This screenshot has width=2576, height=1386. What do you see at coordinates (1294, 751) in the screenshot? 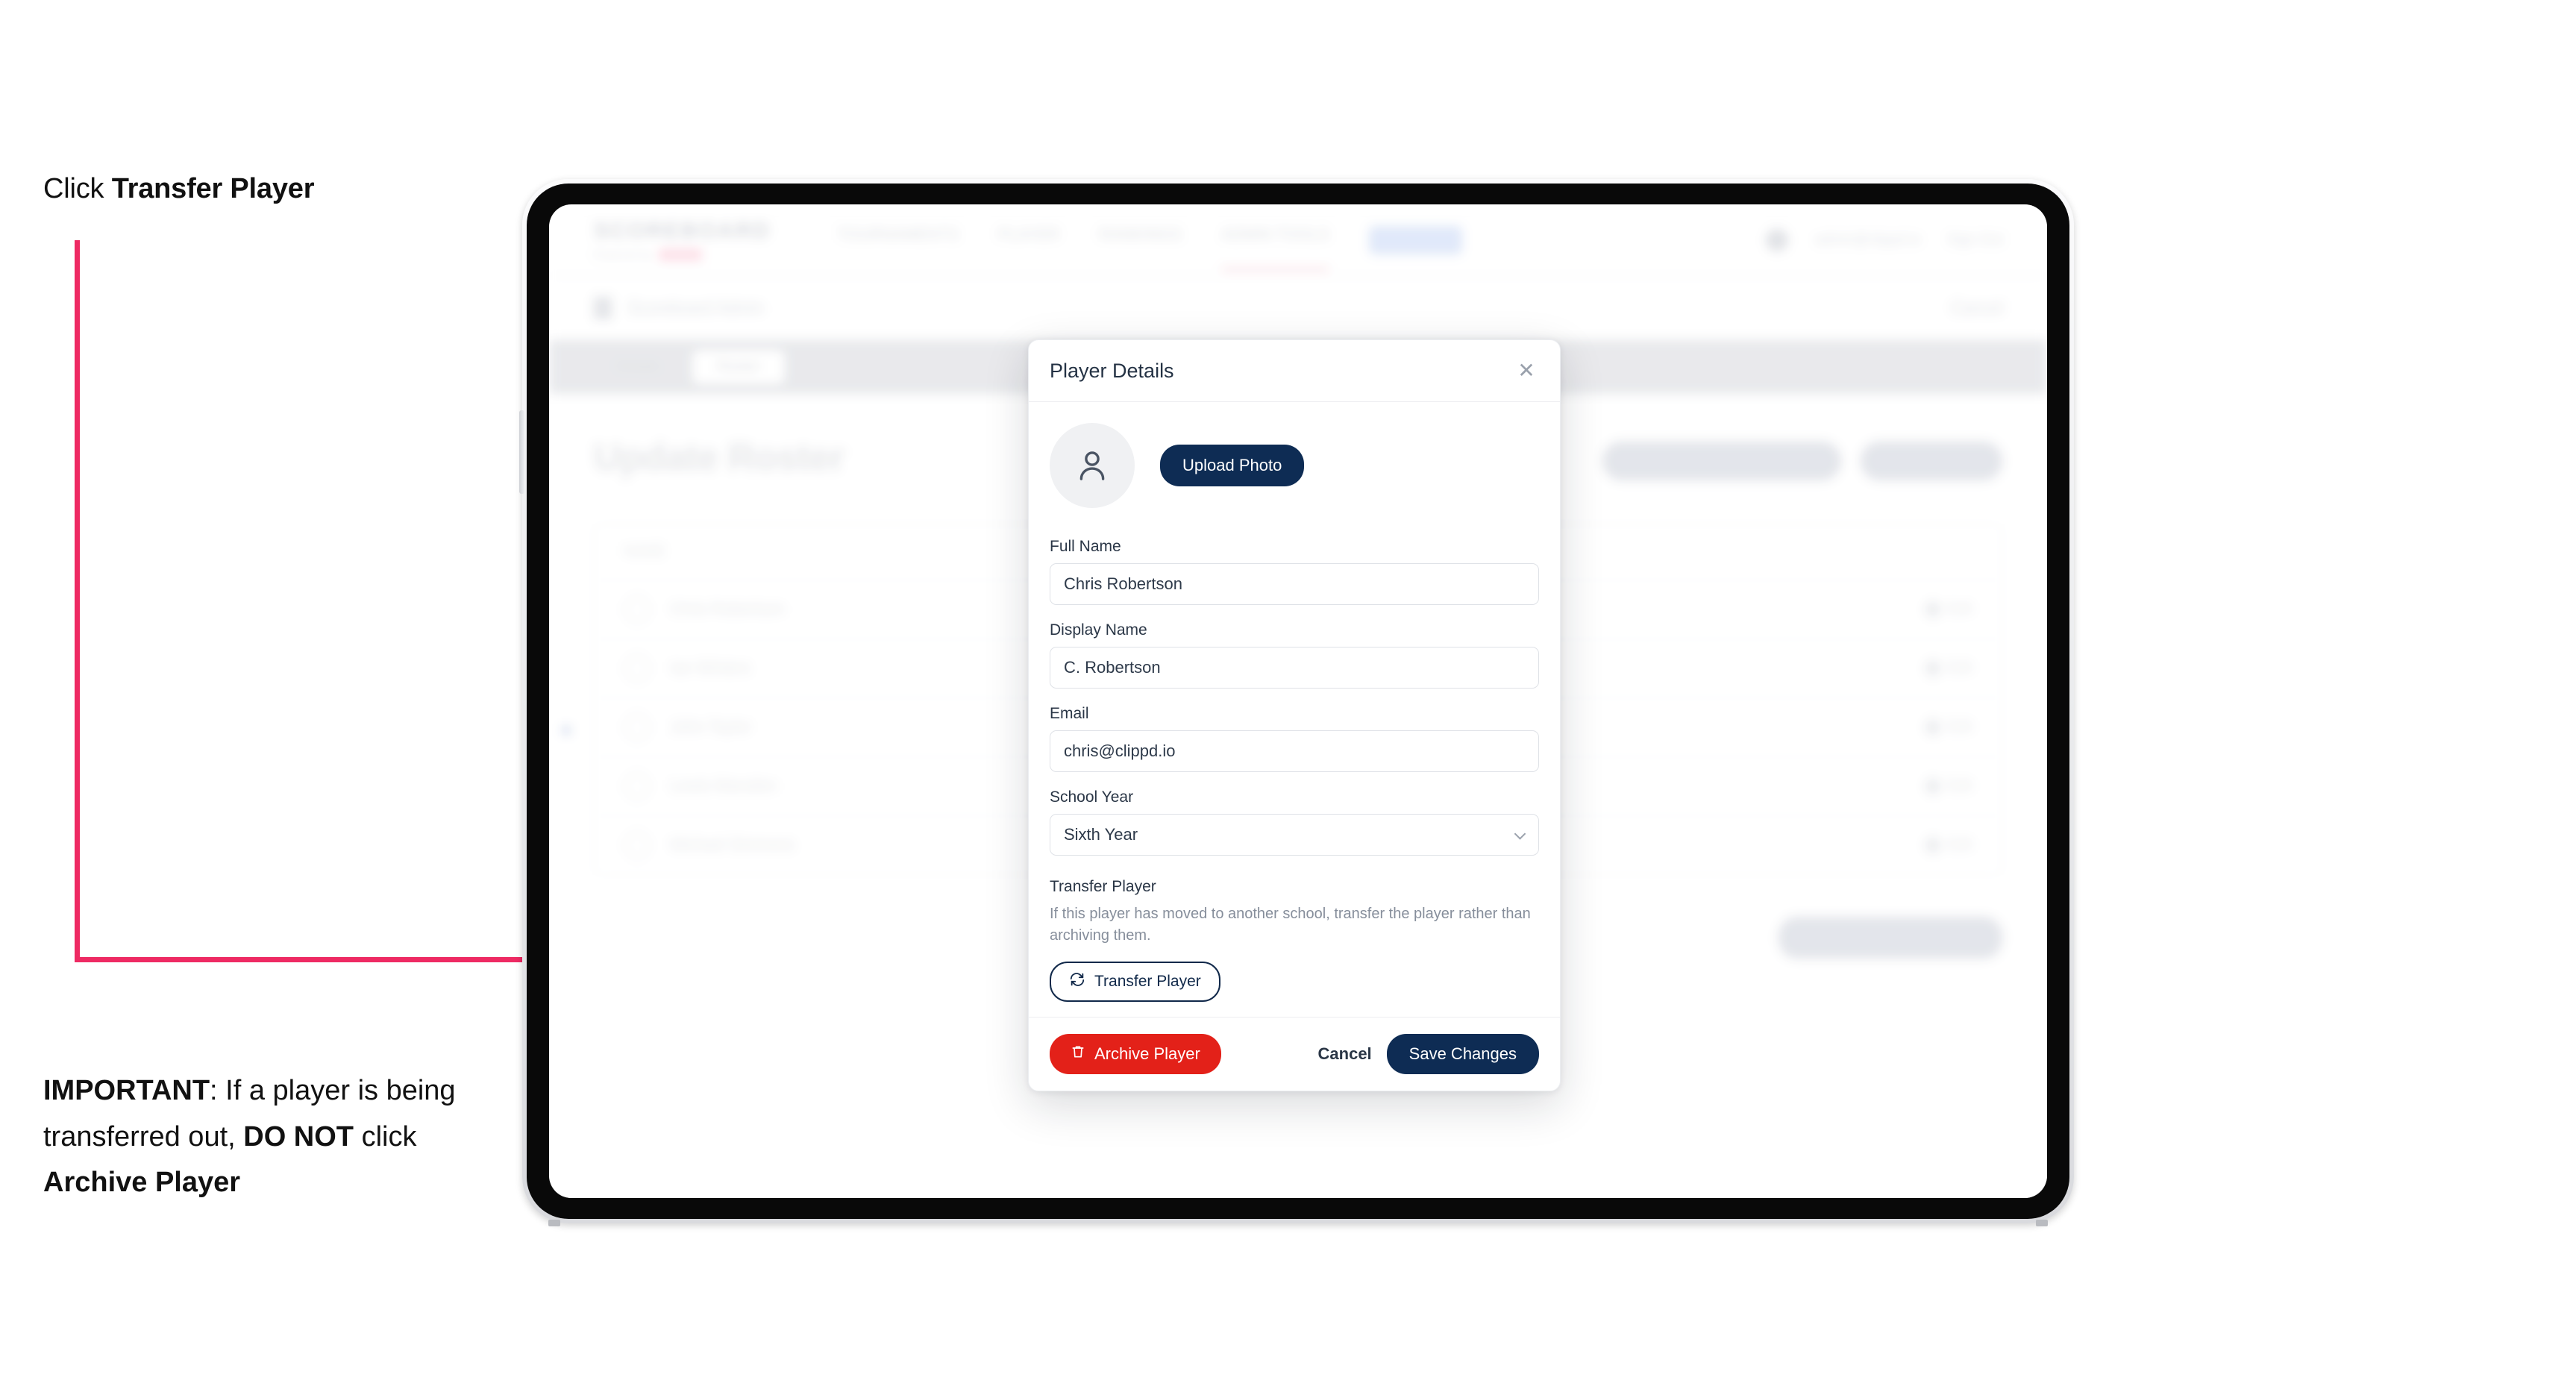
I see `email-field` at bounding box center [1294, 751].